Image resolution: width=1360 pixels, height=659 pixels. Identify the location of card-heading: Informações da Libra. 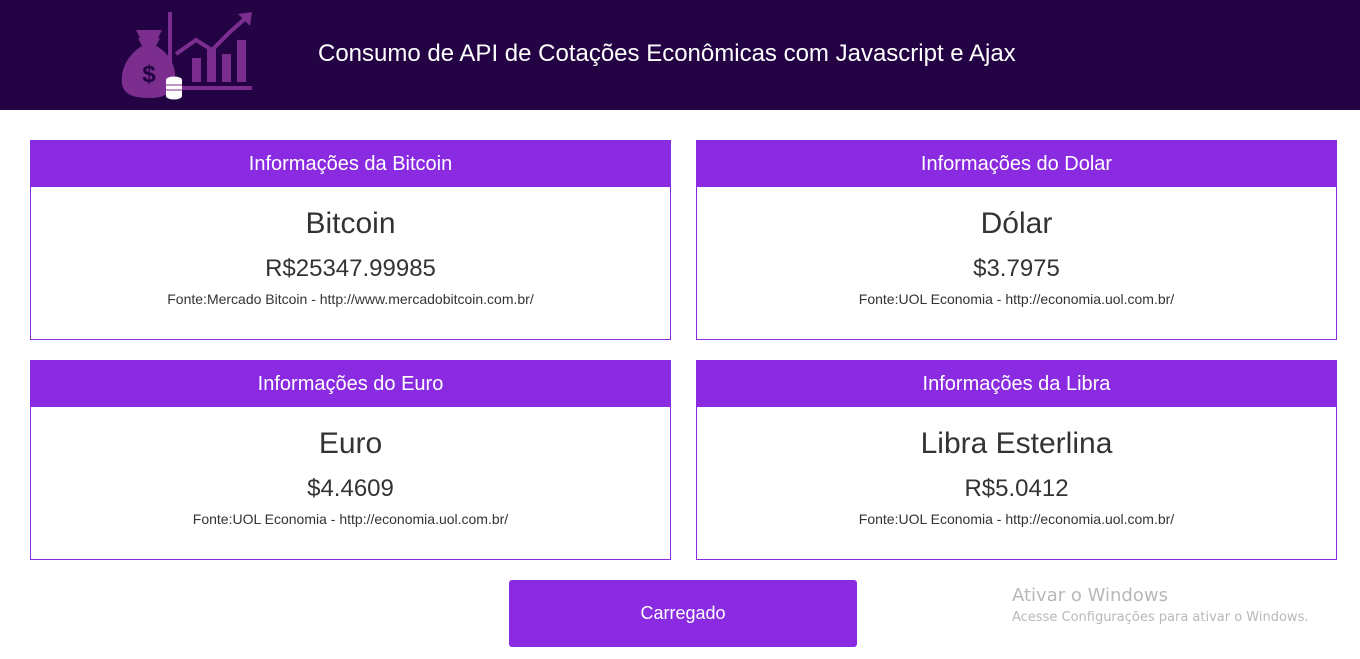
(1016, 384).